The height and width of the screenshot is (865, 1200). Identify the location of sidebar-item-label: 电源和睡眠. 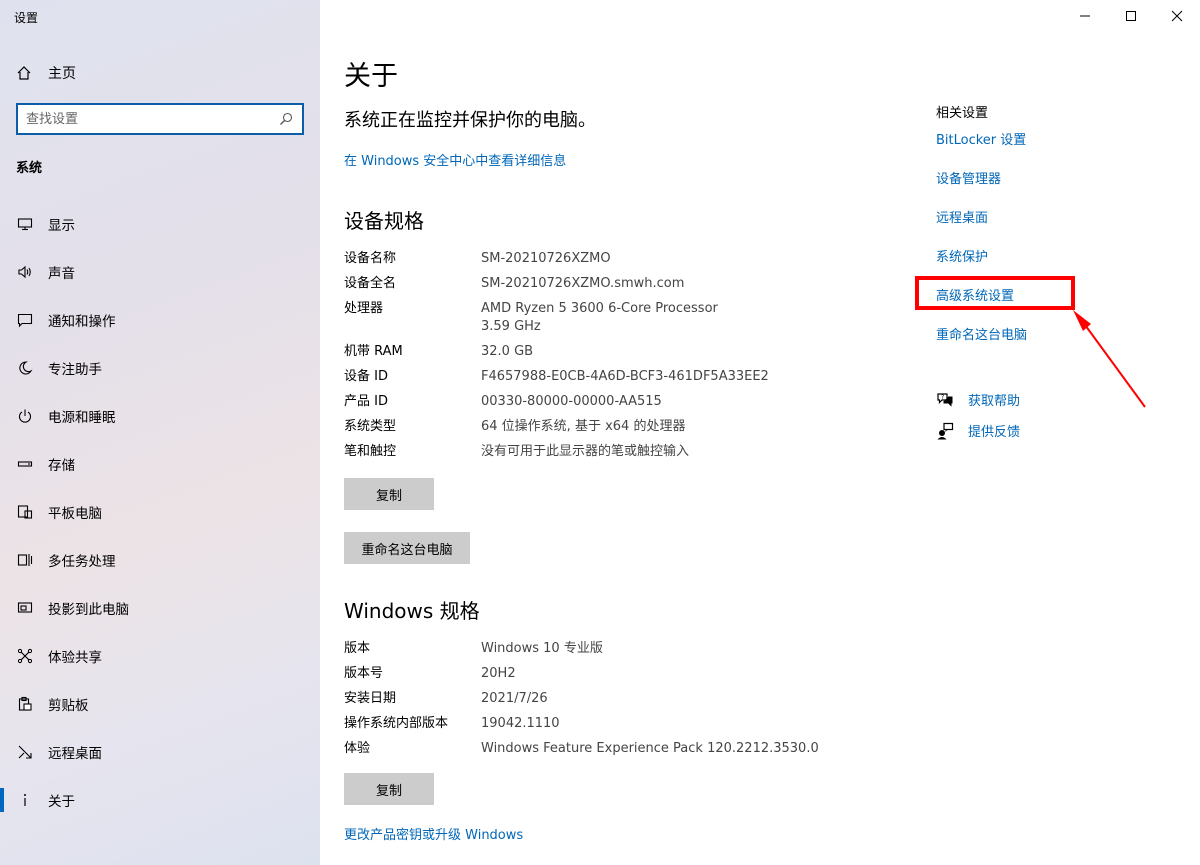
(82, 418).